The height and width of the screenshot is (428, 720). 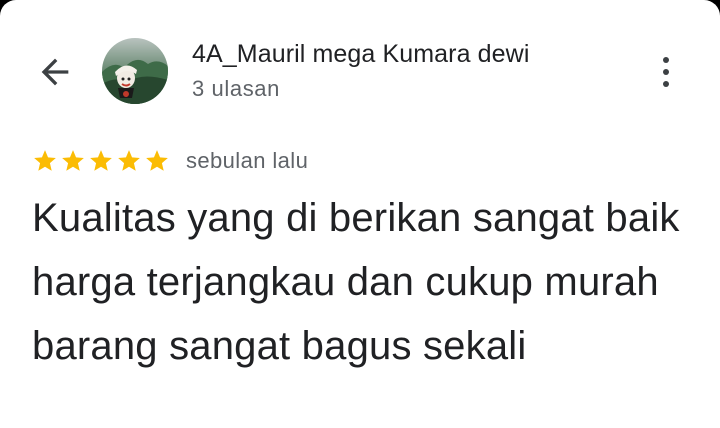 I want to click on star-rating, so click(x=101, y=161).